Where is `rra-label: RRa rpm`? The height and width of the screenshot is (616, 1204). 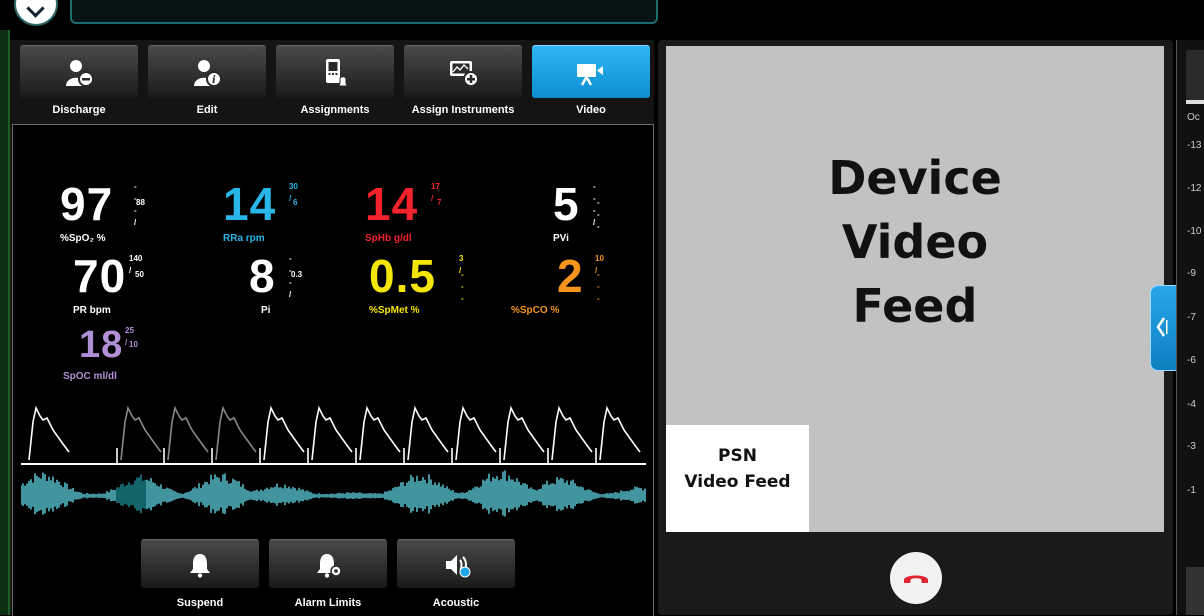 rra-label: RRa rpm is located at coordinates (244, 238).